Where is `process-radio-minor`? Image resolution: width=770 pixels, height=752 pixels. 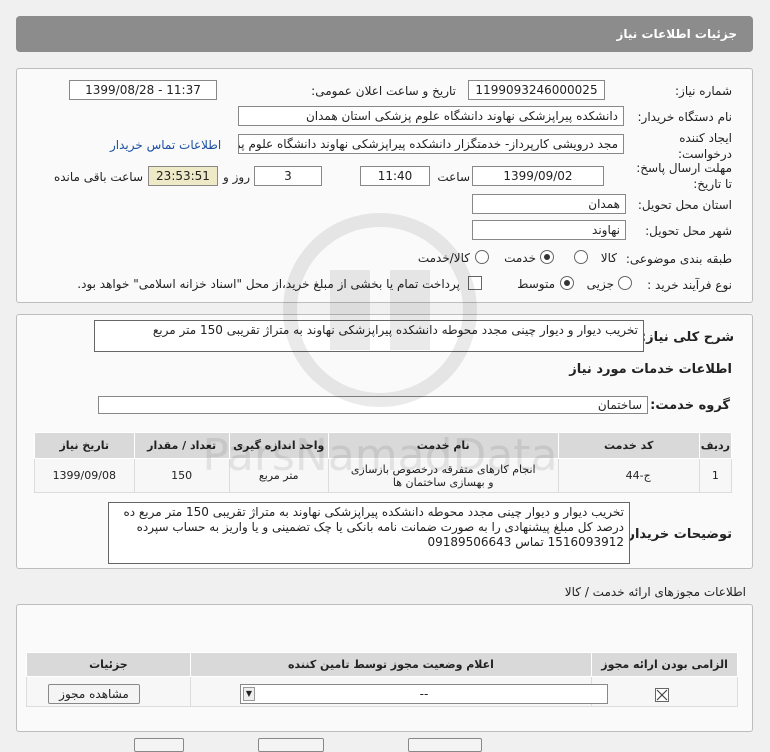
process-radio-minor is located at coordinates (625, 283).